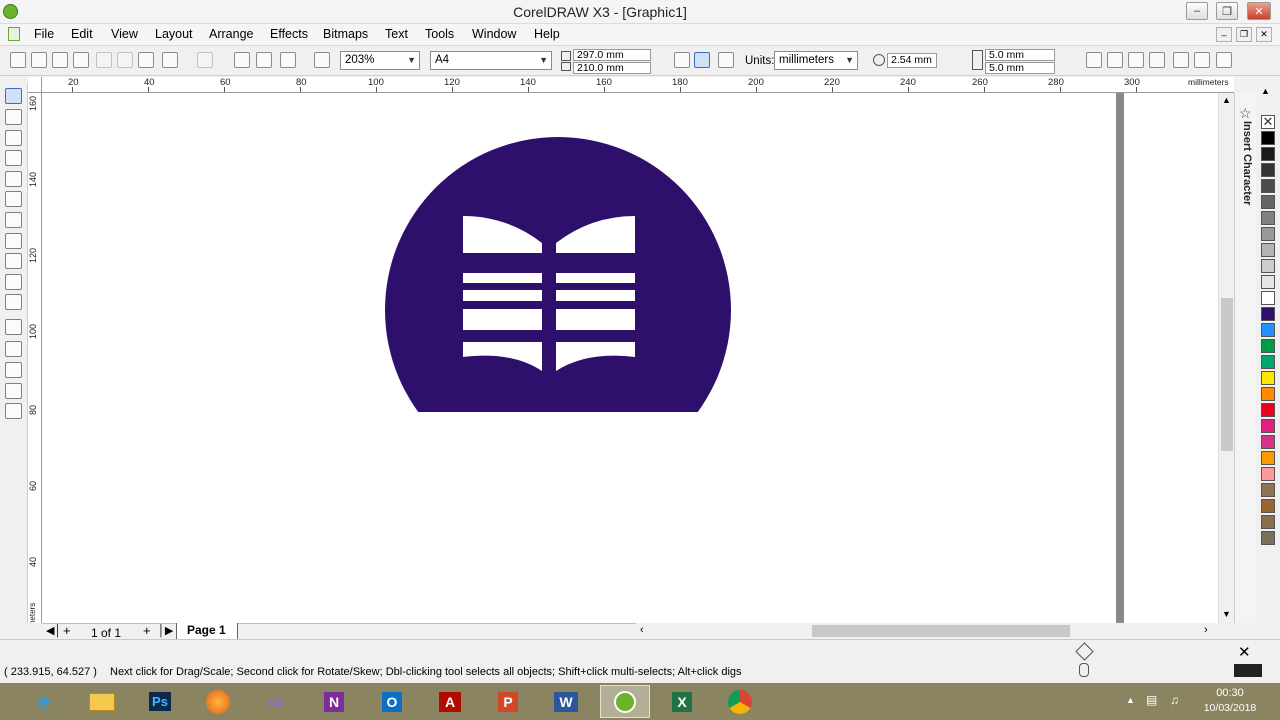 The height and width of the screenshot is (720, 1280). I want to click on shape-tool-icon, so click(13, 117).